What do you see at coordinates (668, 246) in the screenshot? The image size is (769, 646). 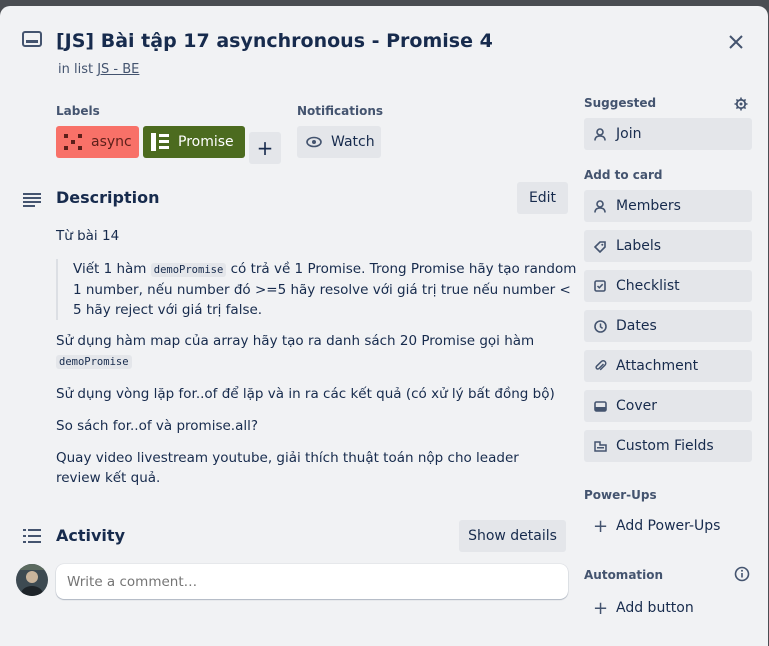 I see `labels-button: Labels` at bounding box center [668, 246].